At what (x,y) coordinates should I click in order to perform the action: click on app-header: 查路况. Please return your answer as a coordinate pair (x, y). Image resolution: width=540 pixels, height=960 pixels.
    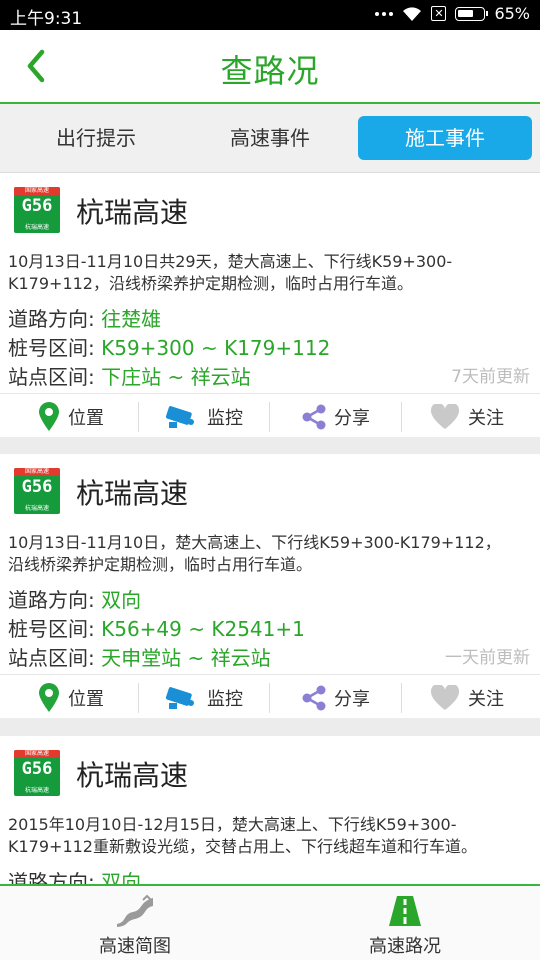
    Looking at the image, I should click on (270, 67).